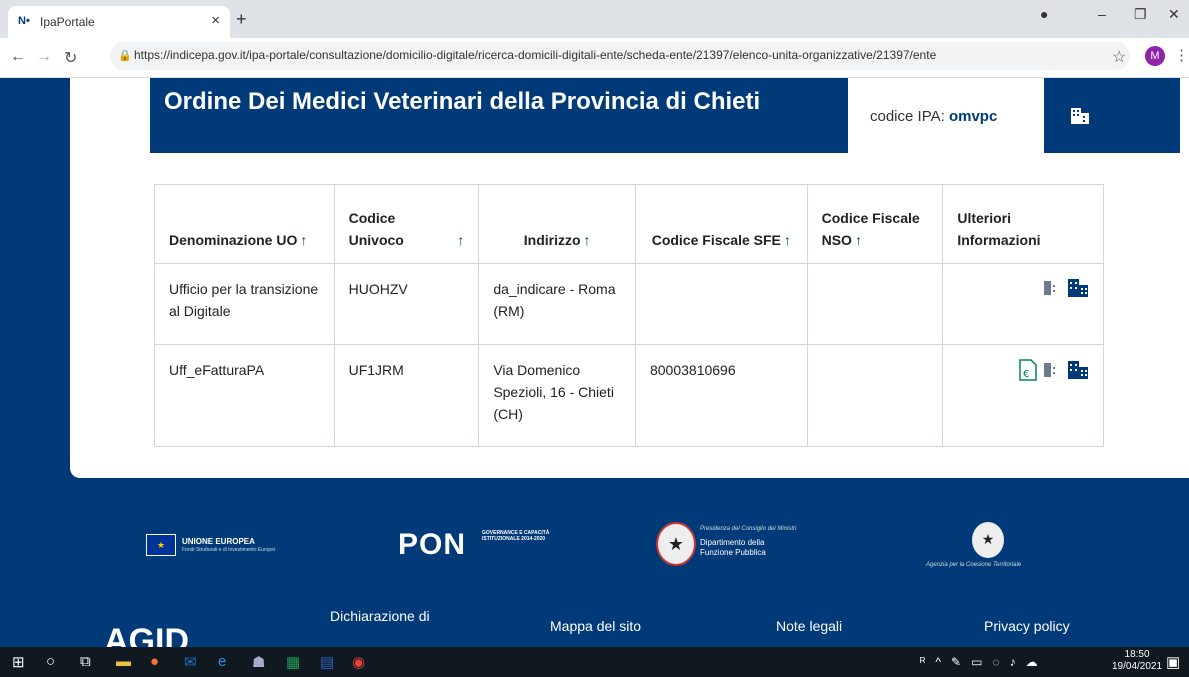 This screenshot has height=677, width=1189. Describe the element at coordinates (327, 662) in the screenshot. I see `word-icon: ▤` at that location.